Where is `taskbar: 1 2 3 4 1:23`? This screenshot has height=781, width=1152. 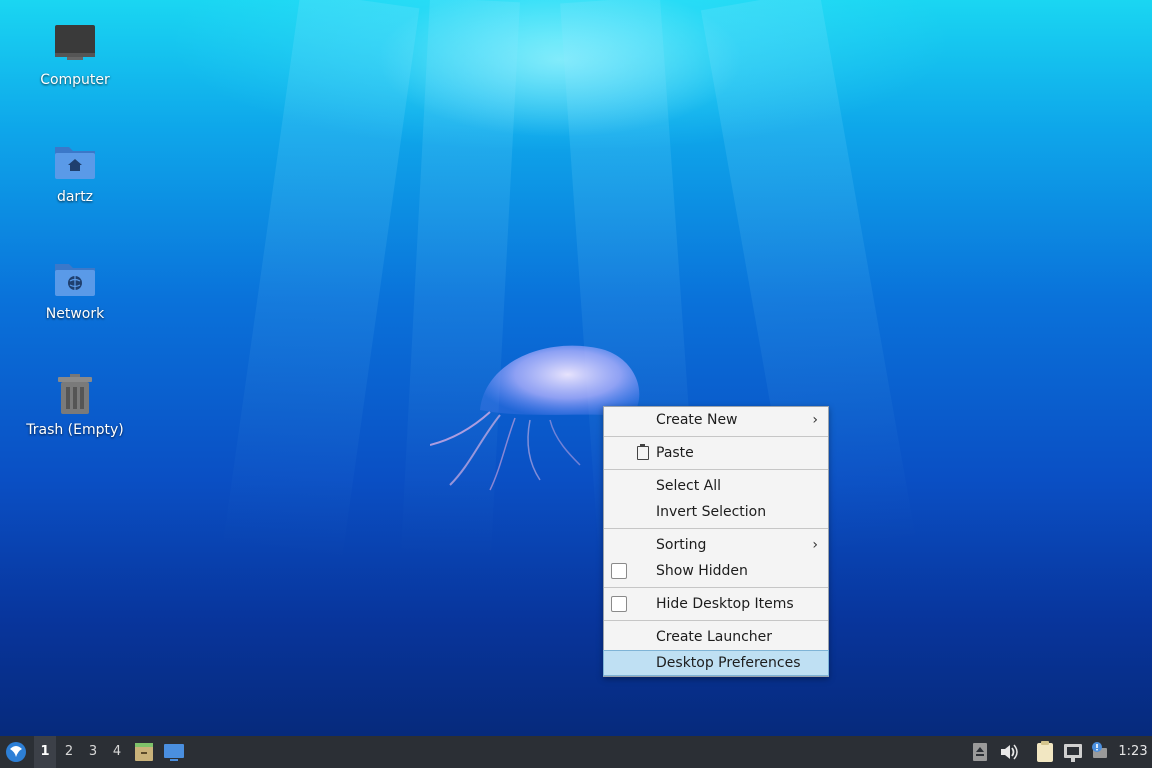 taskbar: 1 2 3 4 1:23 is located at coordinates (576, 752).